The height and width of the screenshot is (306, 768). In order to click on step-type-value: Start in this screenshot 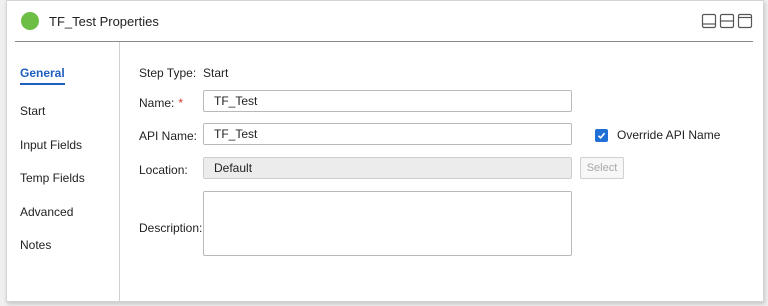, I will do `click(216, 73)`.